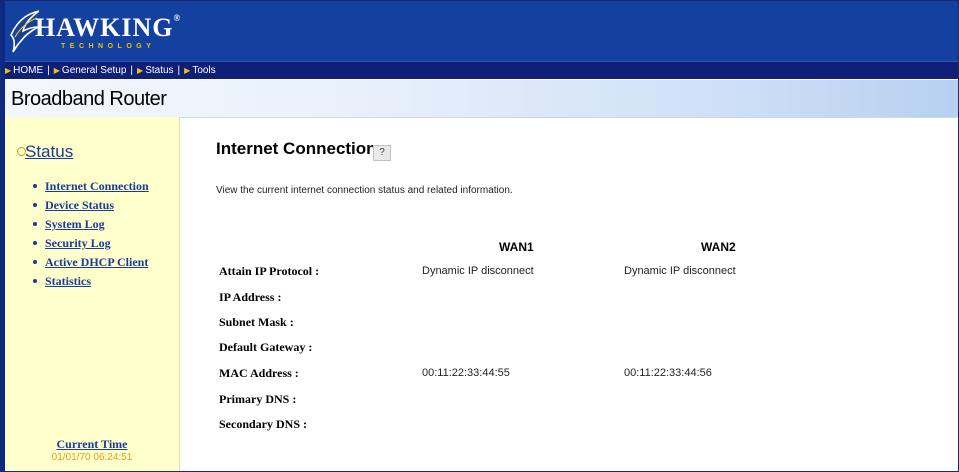 The height and width of the screenshot is (472, 959). What do you see at coordinates (263, 424) in the screenshot?
I see `row-label-secondary-dns: Secondary DNS :` at bounding box center [263, 424].